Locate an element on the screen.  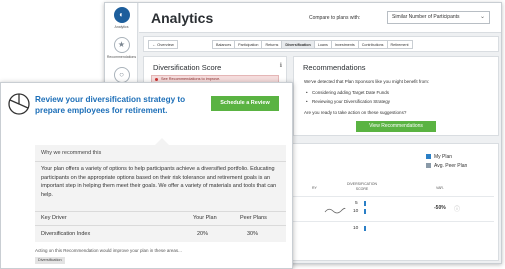
compare-value: Similar Number of Participants is located at coordinates (426, 17).